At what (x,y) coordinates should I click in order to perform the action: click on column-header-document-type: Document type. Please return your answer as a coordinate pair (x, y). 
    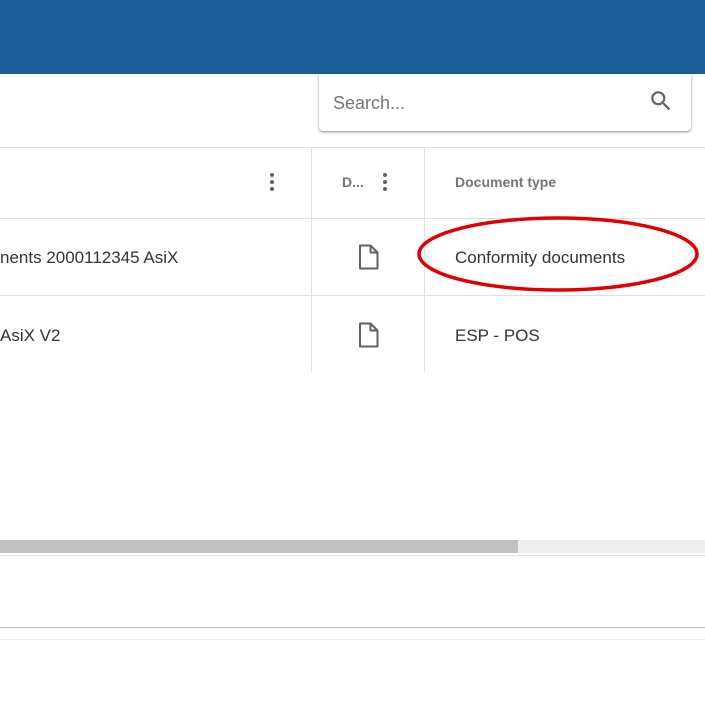
    Looking at the image, I should click on (505, 182).